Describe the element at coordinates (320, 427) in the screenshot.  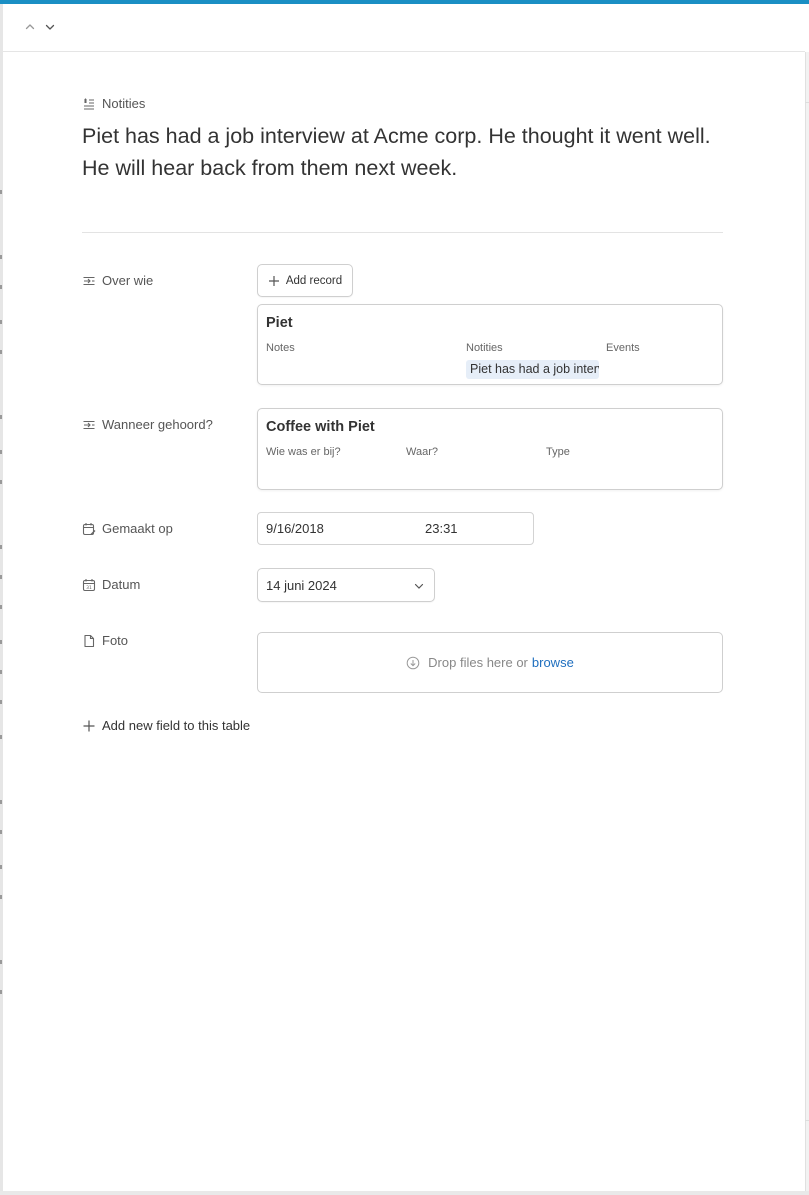
I see `record-card-title: Coffee with Piet` at that location.